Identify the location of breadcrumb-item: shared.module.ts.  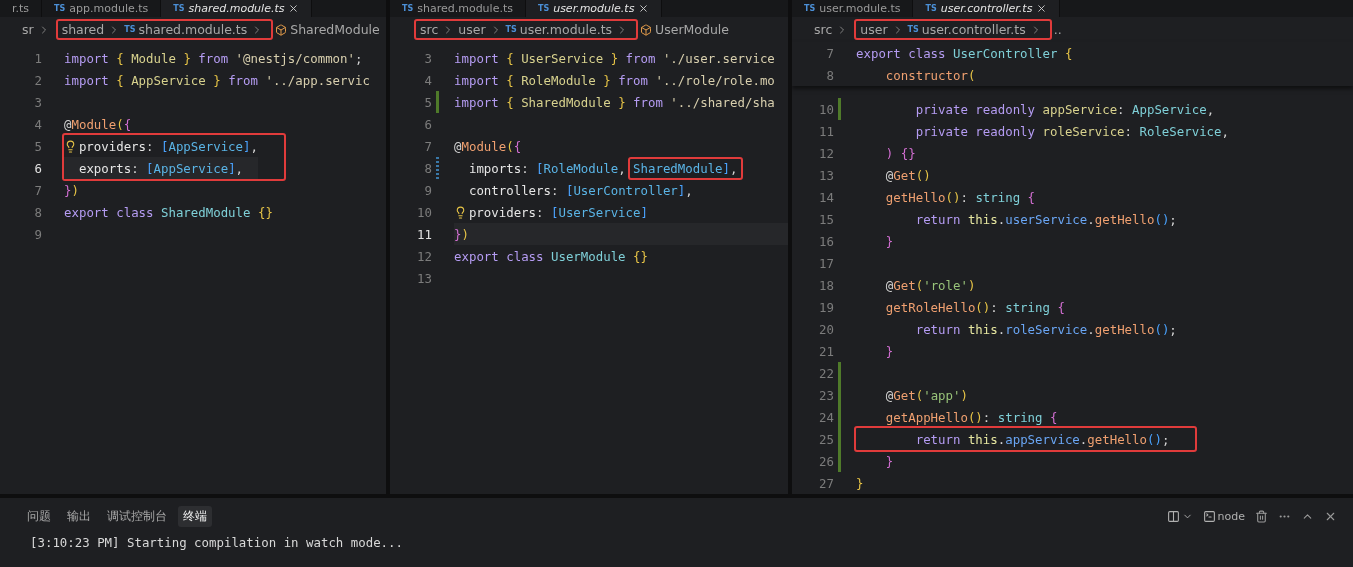
(193, 29).